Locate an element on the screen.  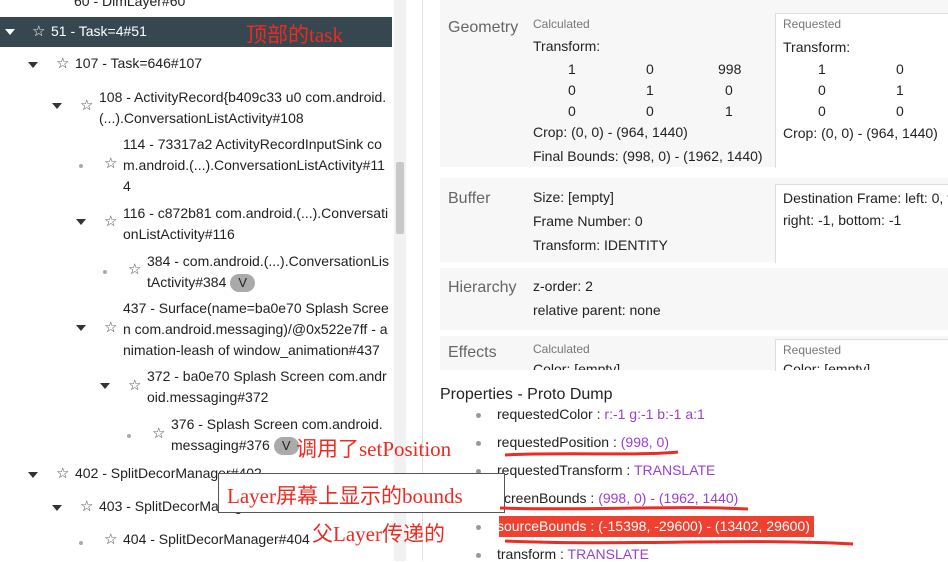
annotation-underlines is located at coordinates (676, 498).